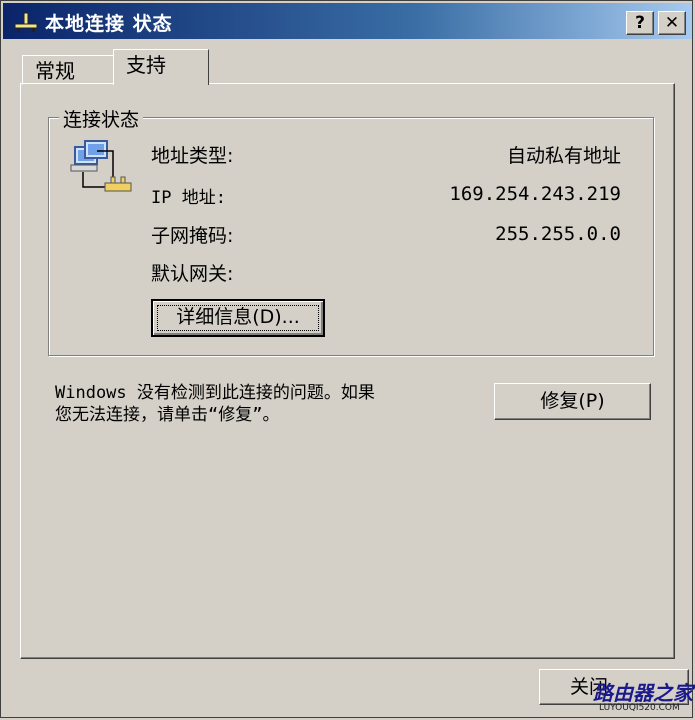 The width and height of the screenshot is (695, 720). What do you see at coordinates (55, 71) in the screenshot?
I see `tab-general-label: 常规` at bounding box center [55, 71].